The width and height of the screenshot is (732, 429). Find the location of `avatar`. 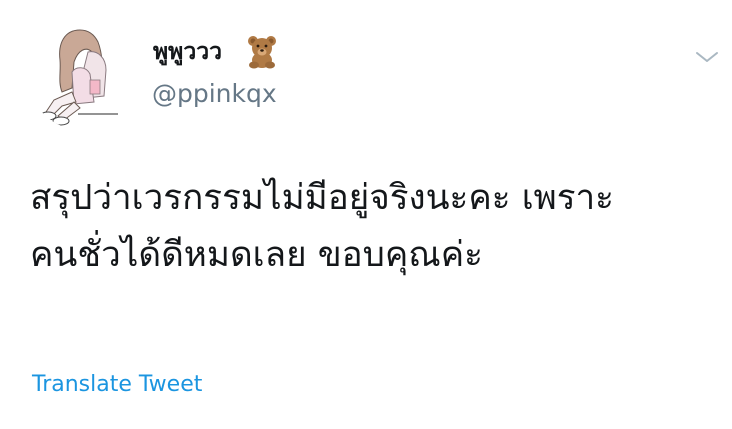

avatar is located at coordinates (82, 76).